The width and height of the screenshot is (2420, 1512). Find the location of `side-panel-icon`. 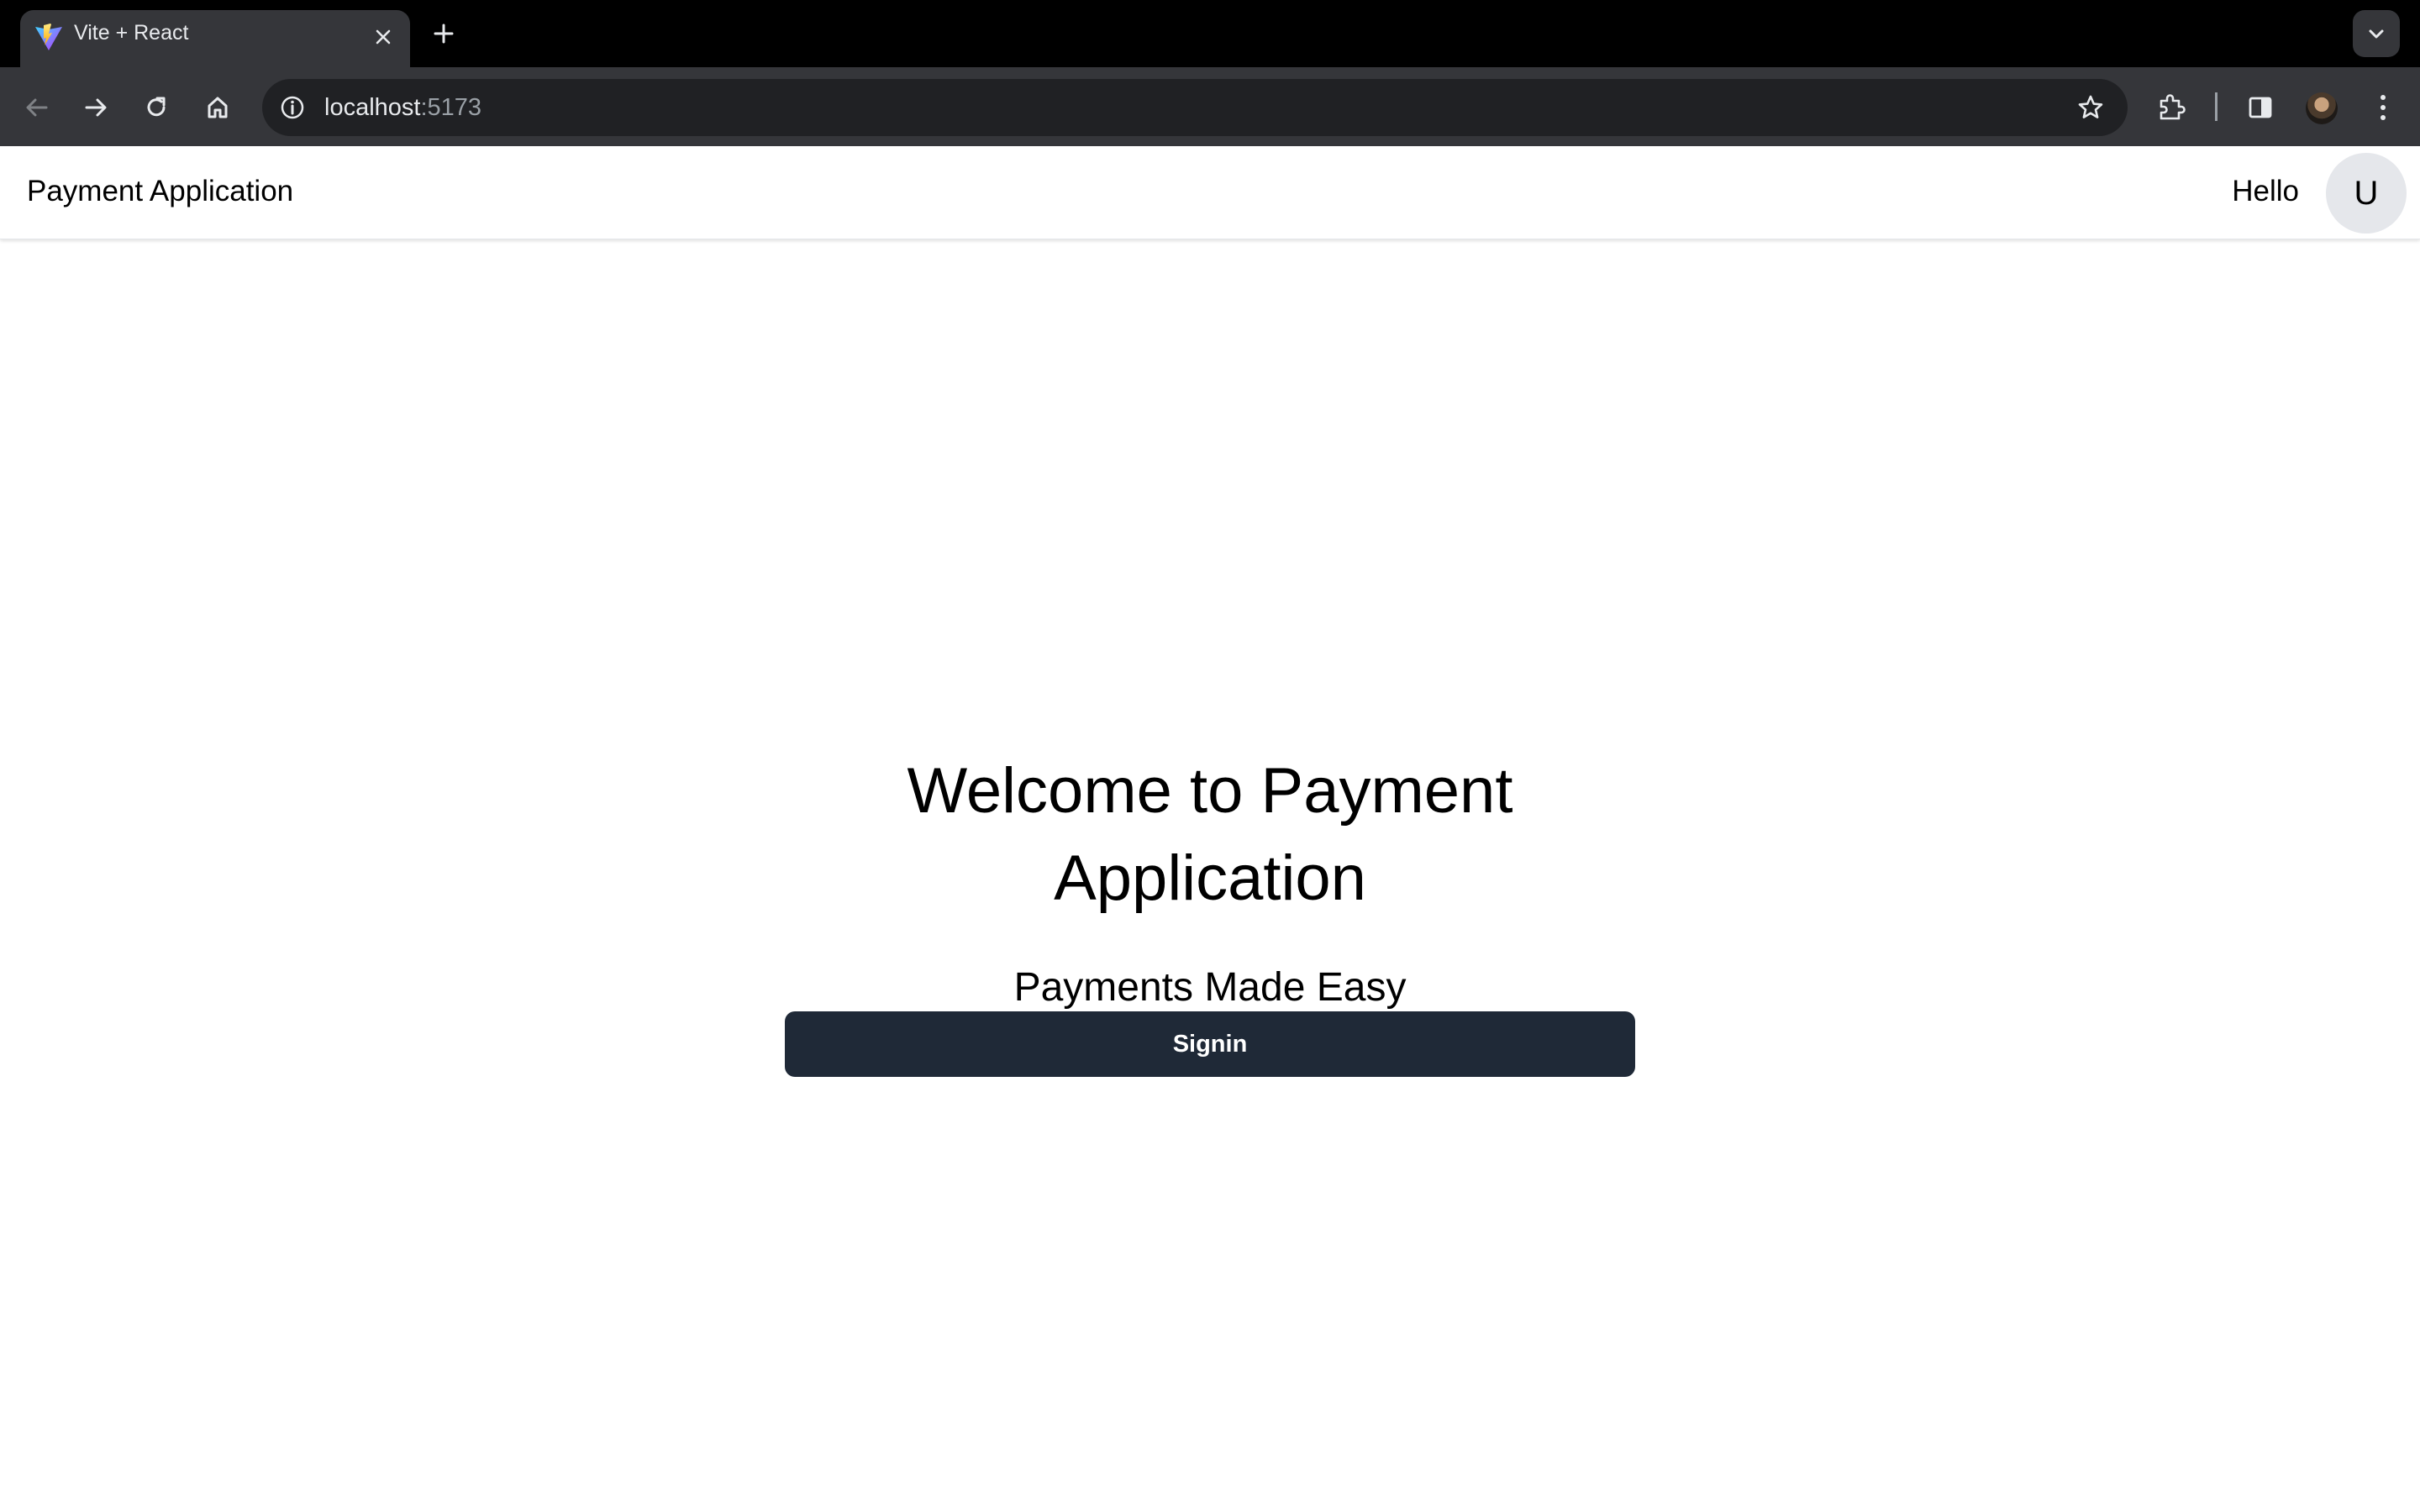

side-panel-icon is located at coordinates (2261, 107).